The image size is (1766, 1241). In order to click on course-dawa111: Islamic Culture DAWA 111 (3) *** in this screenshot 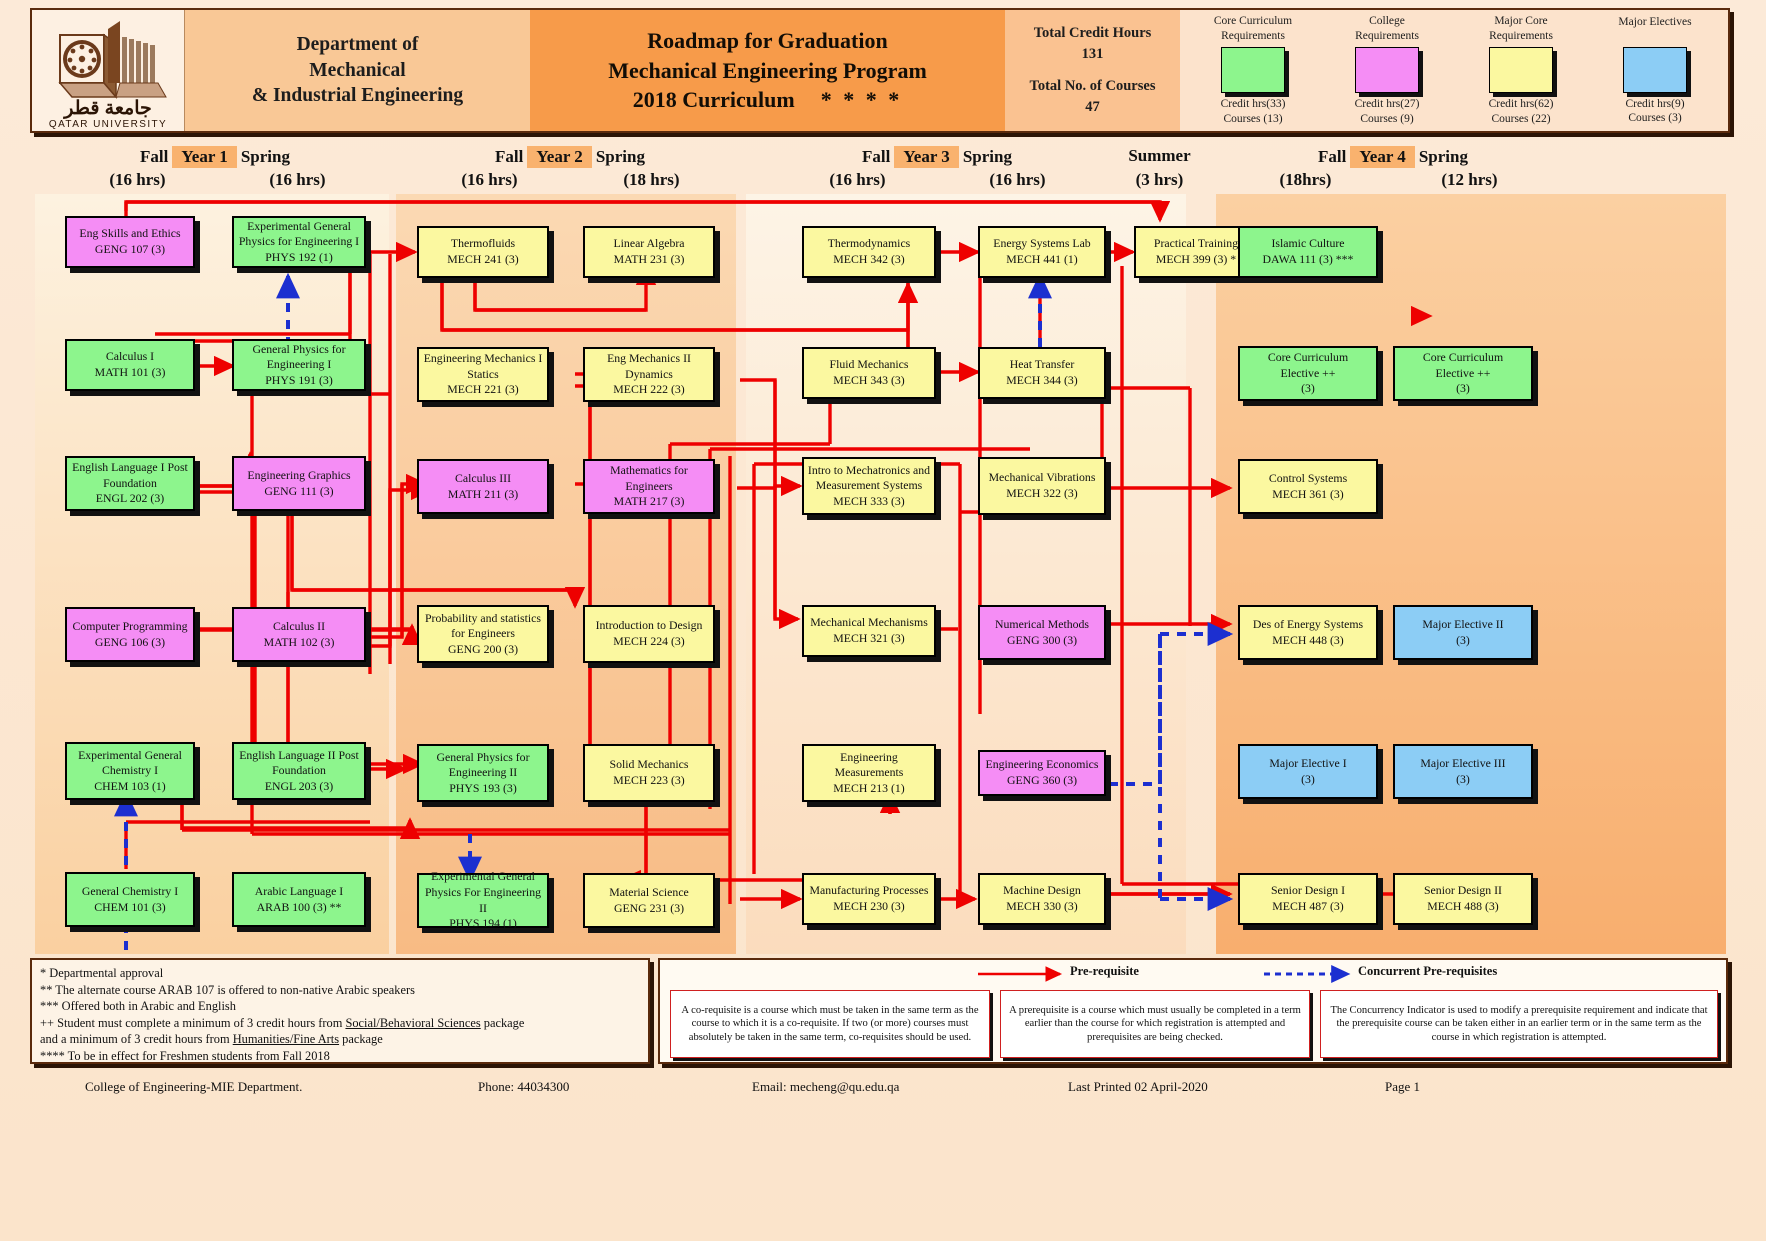, I will do `click(1308, 252)`.